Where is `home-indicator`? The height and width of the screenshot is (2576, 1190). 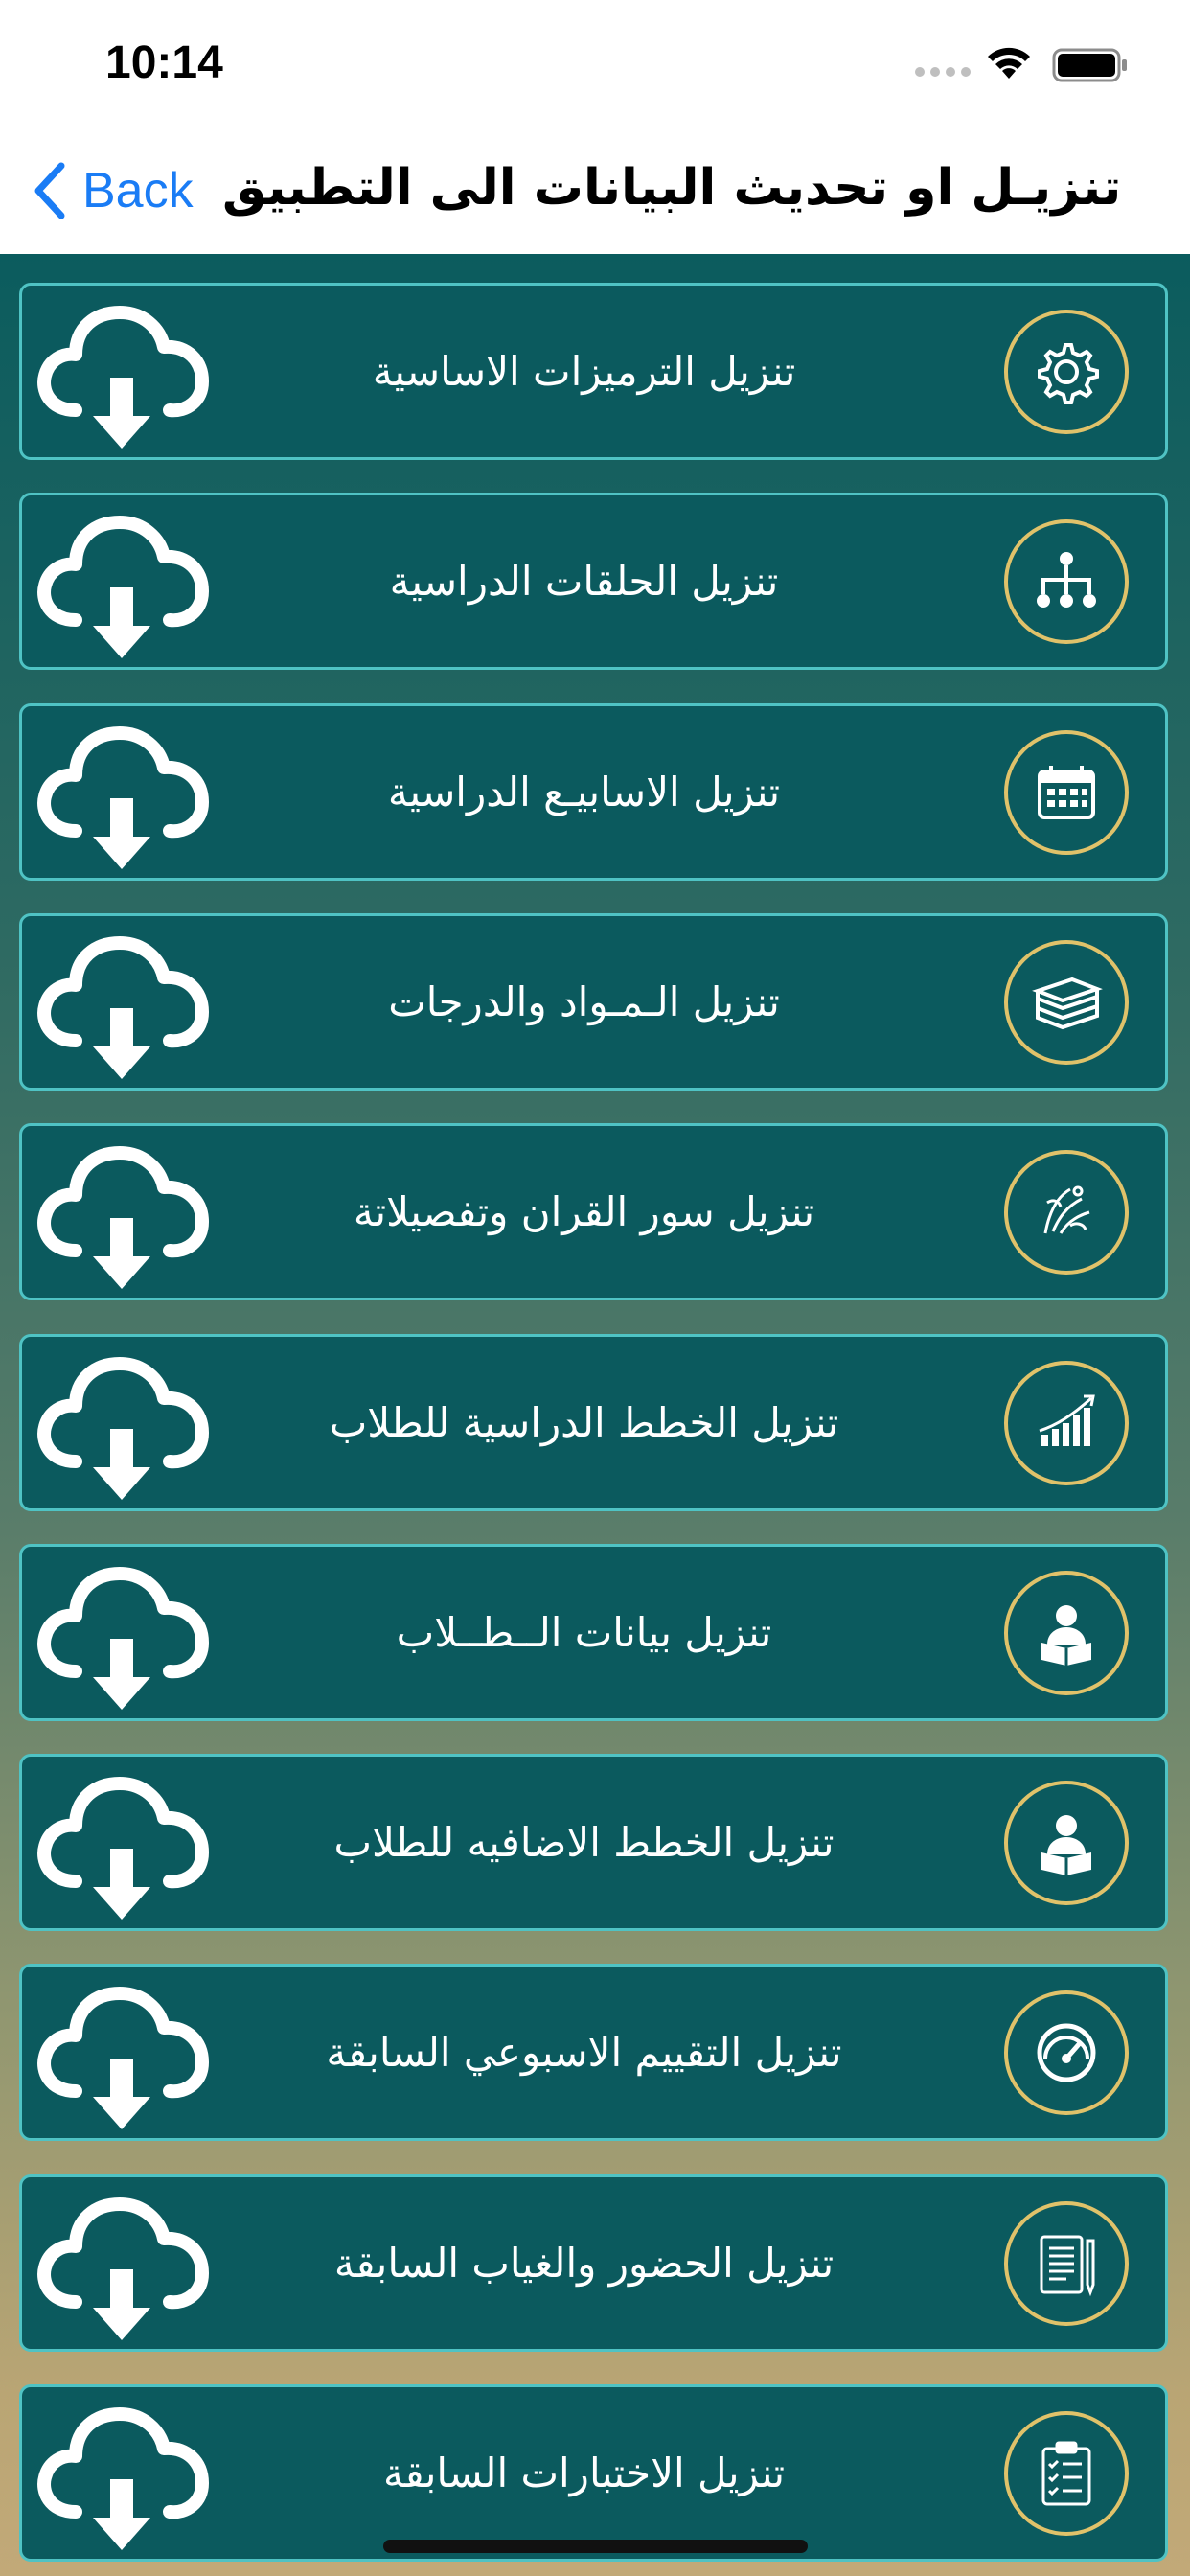 home-indicator is located at coordinates (595, 2546).